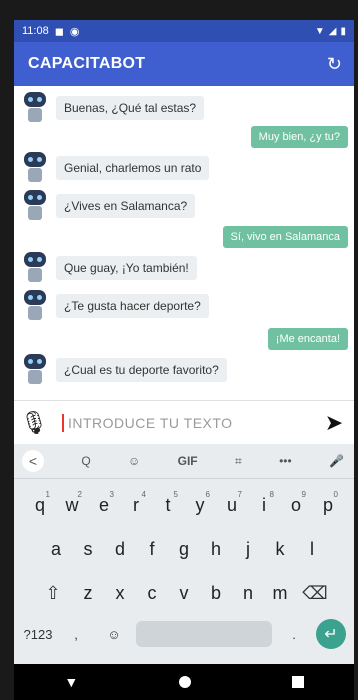 This screenshot has height=700, width=358. What do you see at coordinates (328, 505) in the screenshot?
I see `key-p: 0p` at bounding box center [328, 505].